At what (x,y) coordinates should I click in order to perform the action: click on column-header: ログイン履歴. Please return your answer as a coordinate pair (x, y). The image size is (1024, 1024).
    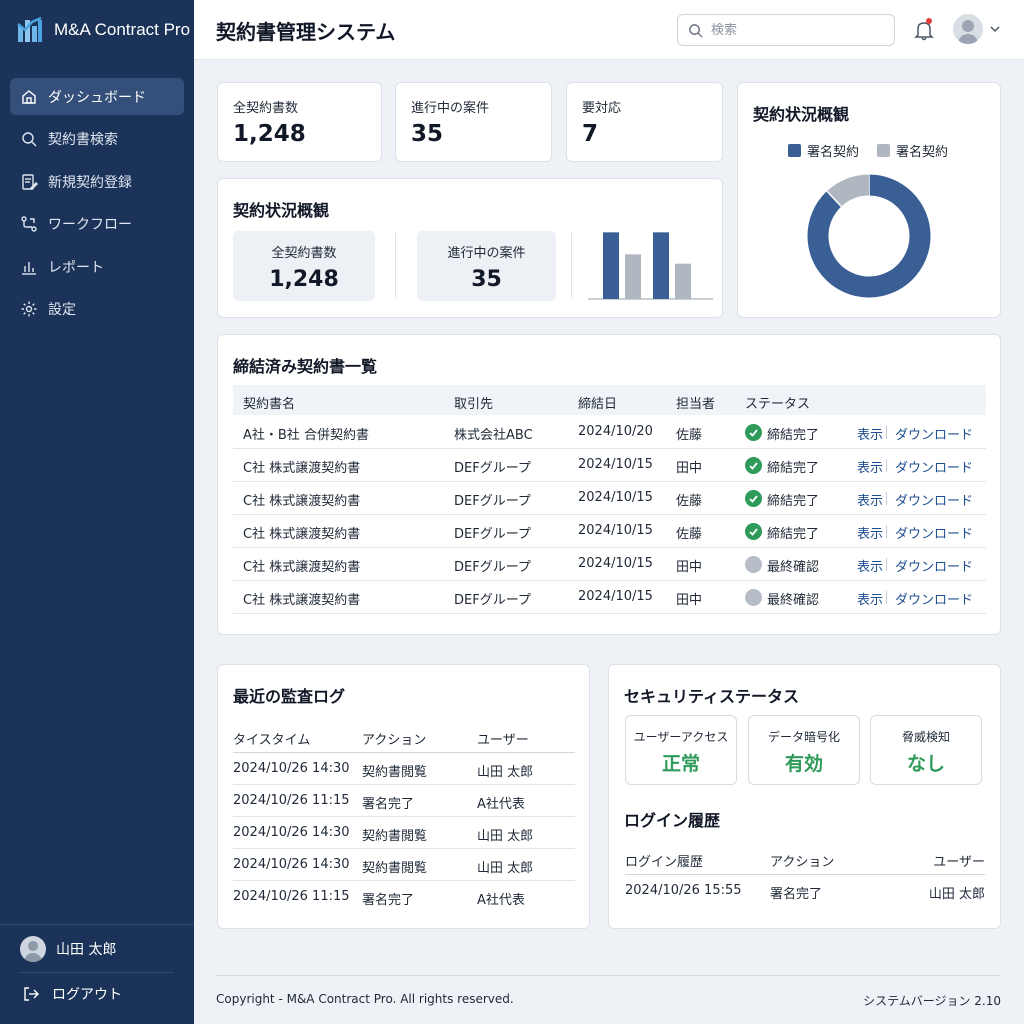
    Looking at the image, I should click on (664, 862).